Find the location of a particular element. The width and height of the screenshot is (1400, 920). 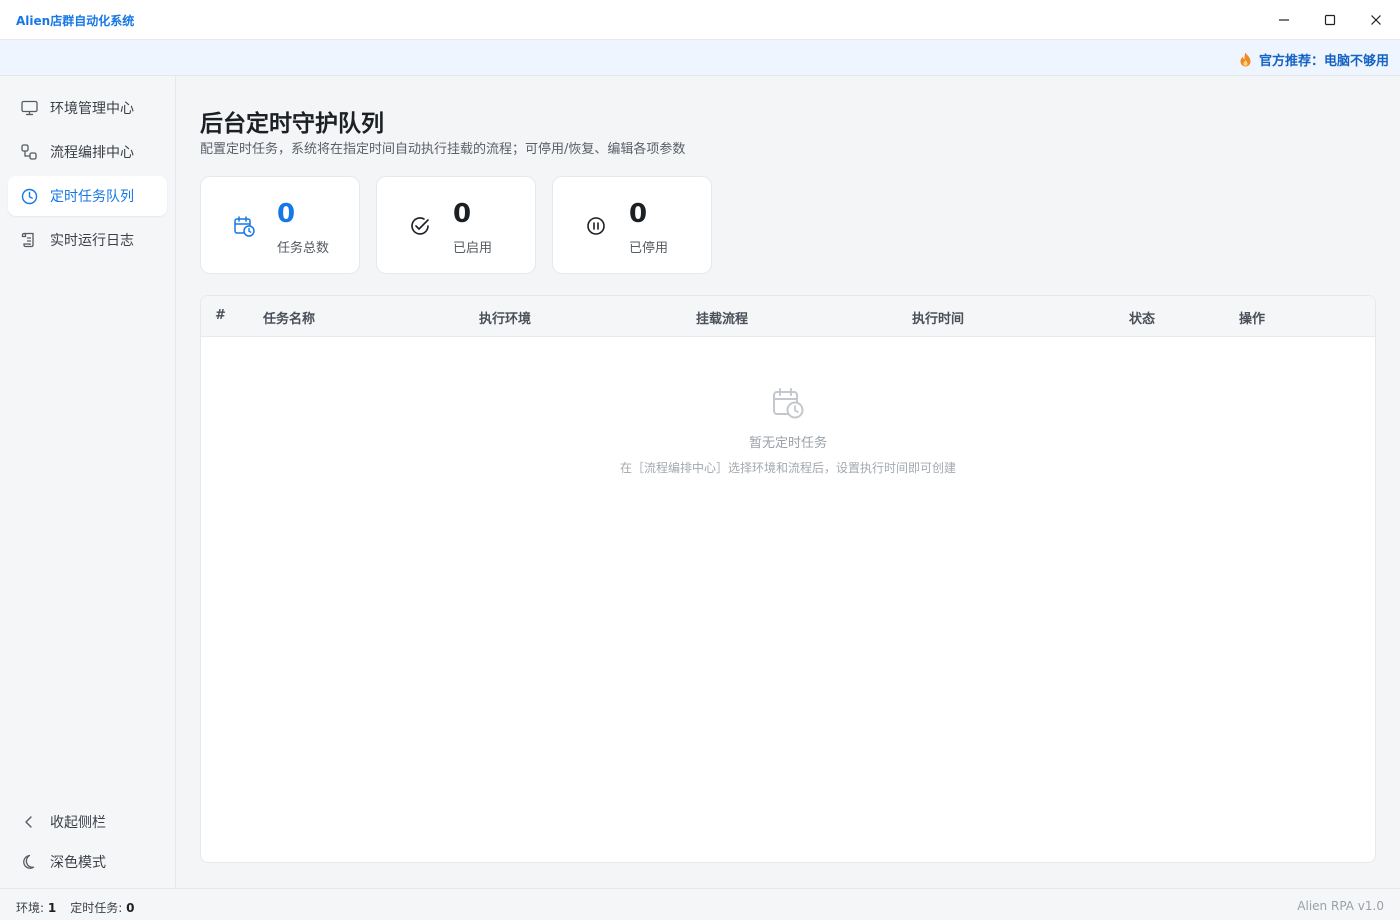

status-env-value: 1 is located at coordinates (52, 908).